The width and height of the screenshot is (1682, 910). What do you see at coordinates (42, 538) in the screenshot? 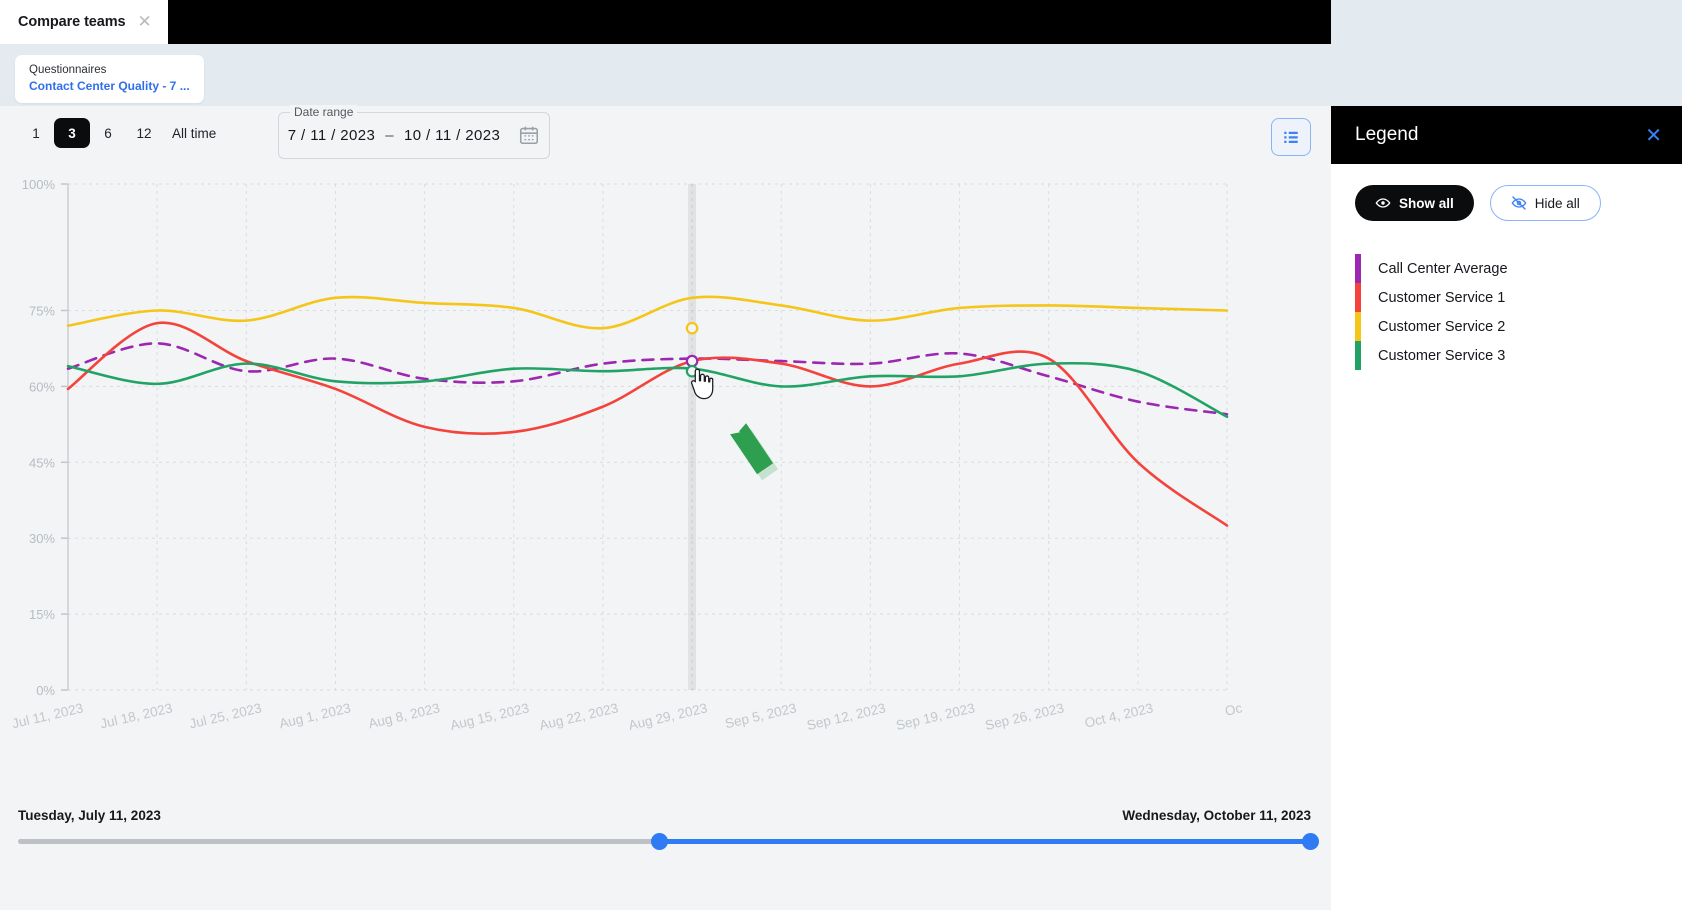
I see `y-axis-label: 30%` at bounding box center [42, 538].